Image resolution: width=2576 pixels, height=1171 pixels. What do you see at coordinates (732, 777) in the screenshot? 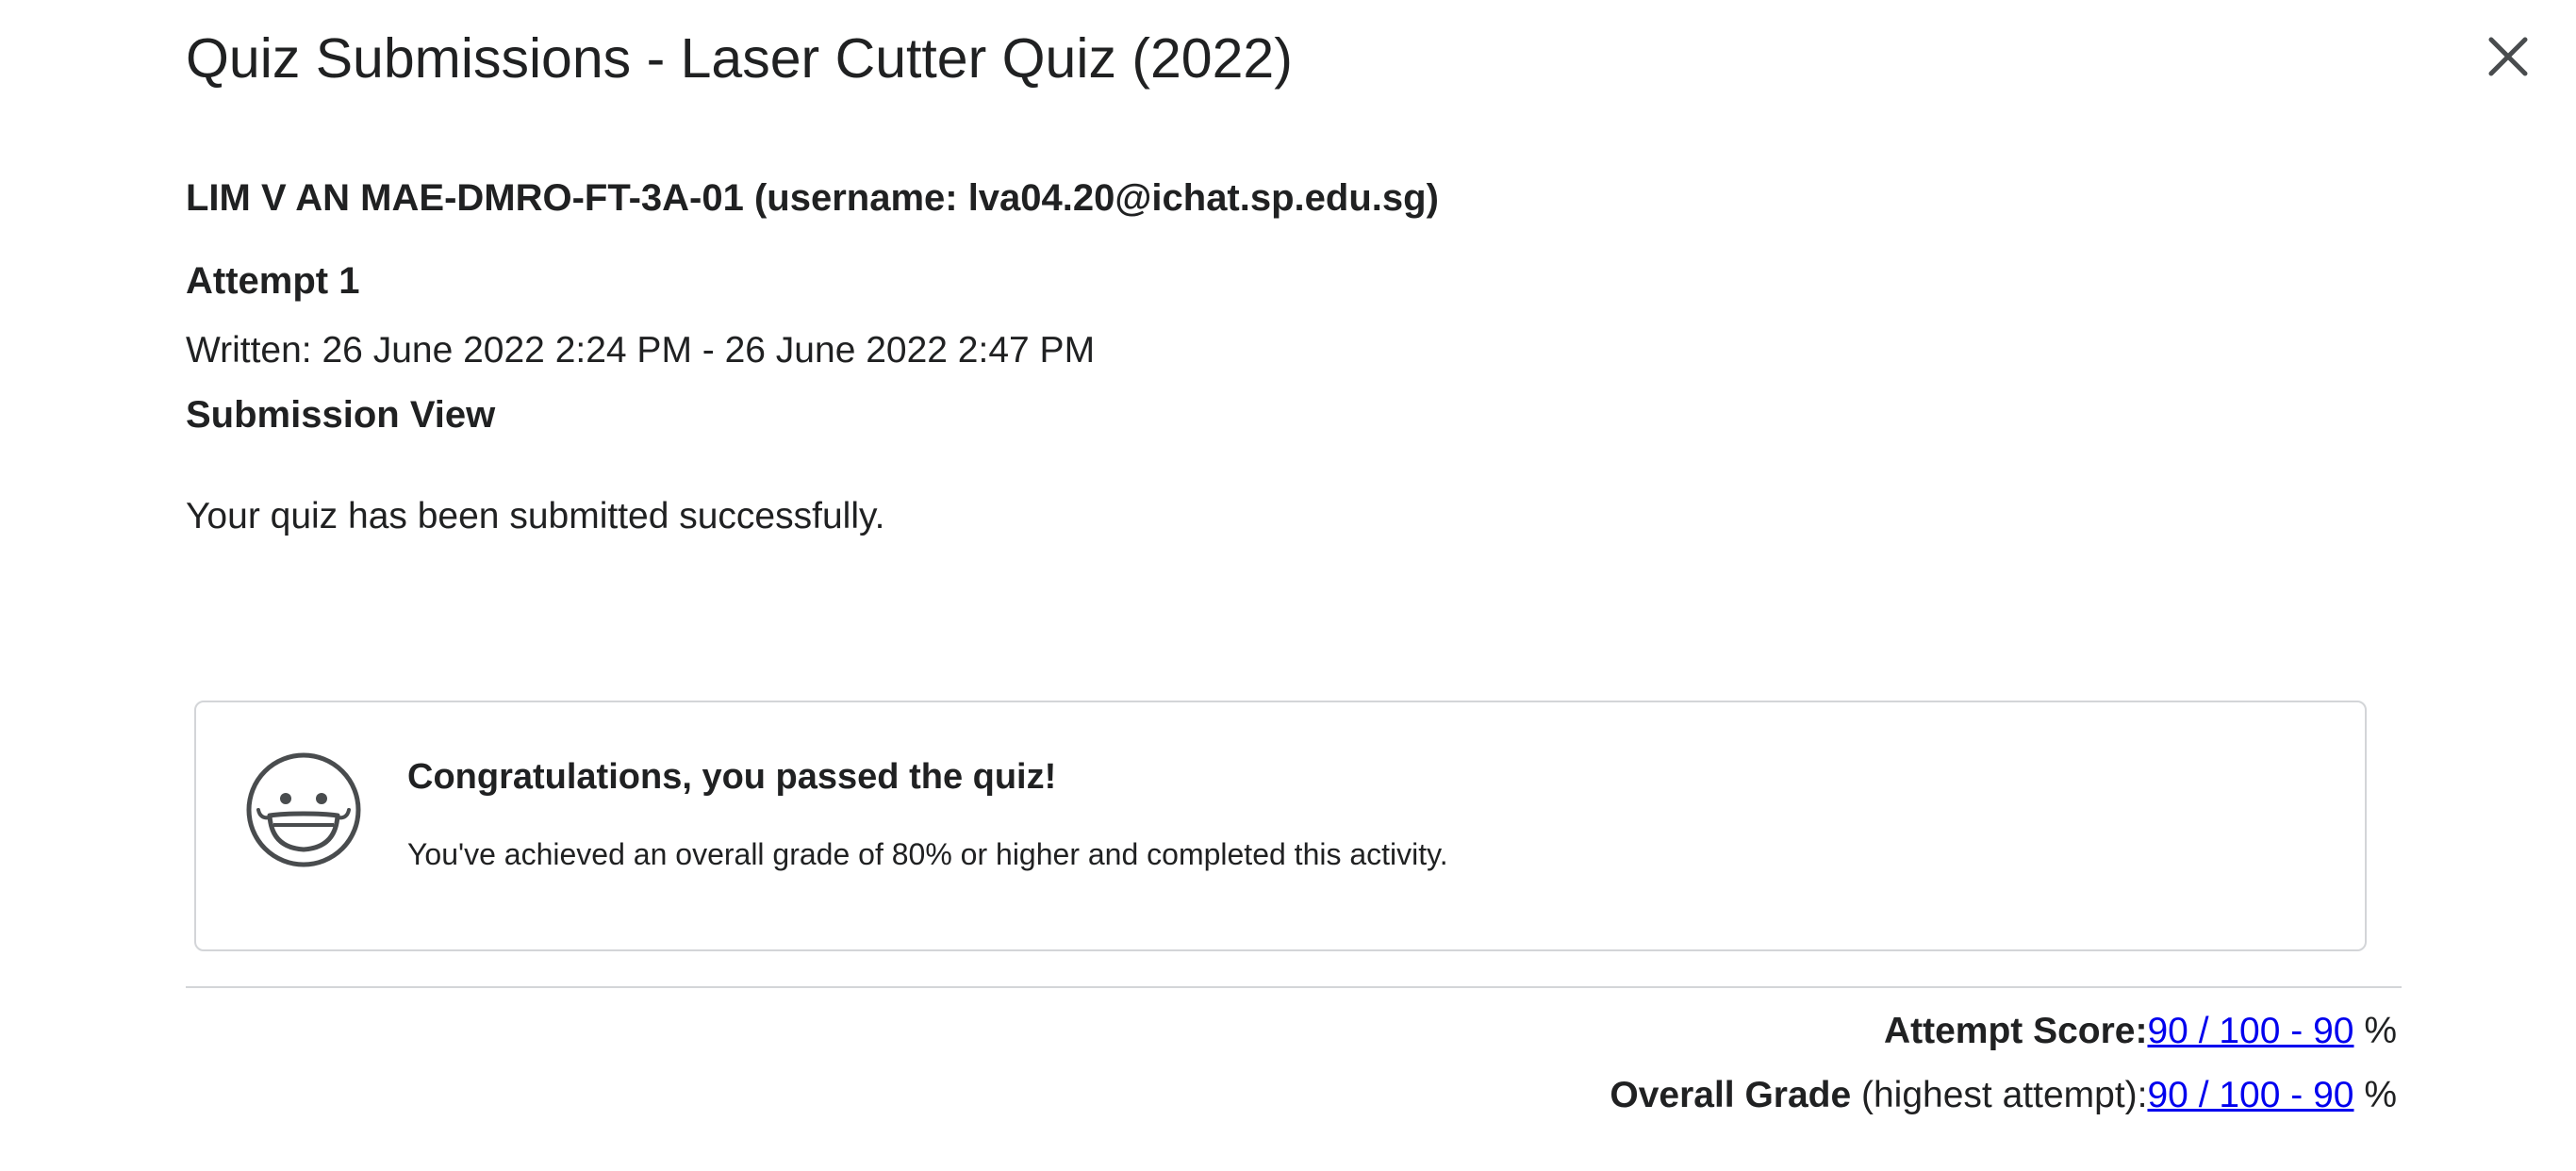
I see `pass-card-title: Congratulations, you passed the quiz!` at bounding box center [732, 777].